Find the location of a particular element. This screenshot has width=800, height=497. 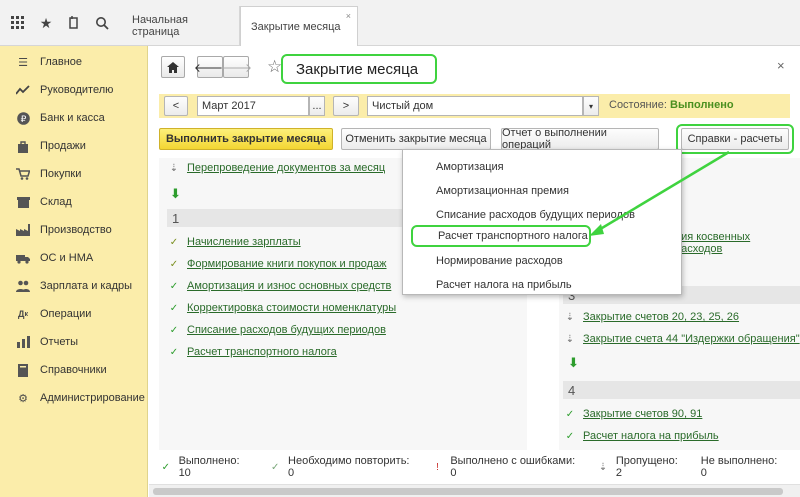

dt-kt-icon: Дк is located at coordinates (23, 314).